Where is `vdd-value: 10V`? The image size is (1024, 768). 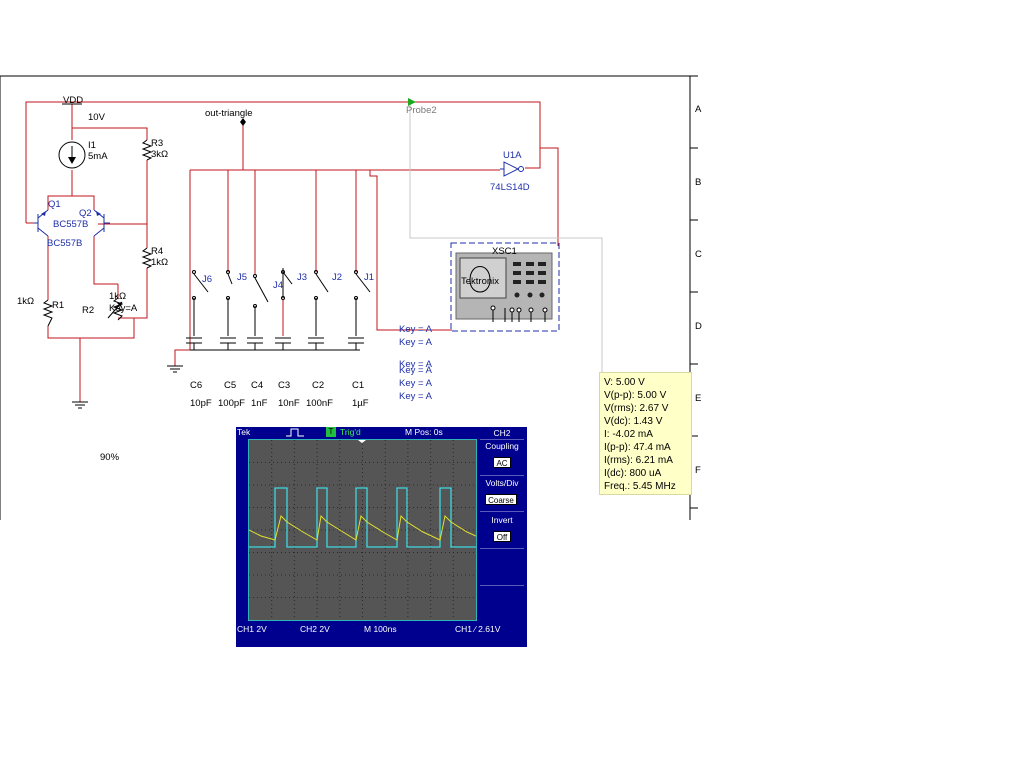
vdd-value: 10V is located at coordinates (97, 117).